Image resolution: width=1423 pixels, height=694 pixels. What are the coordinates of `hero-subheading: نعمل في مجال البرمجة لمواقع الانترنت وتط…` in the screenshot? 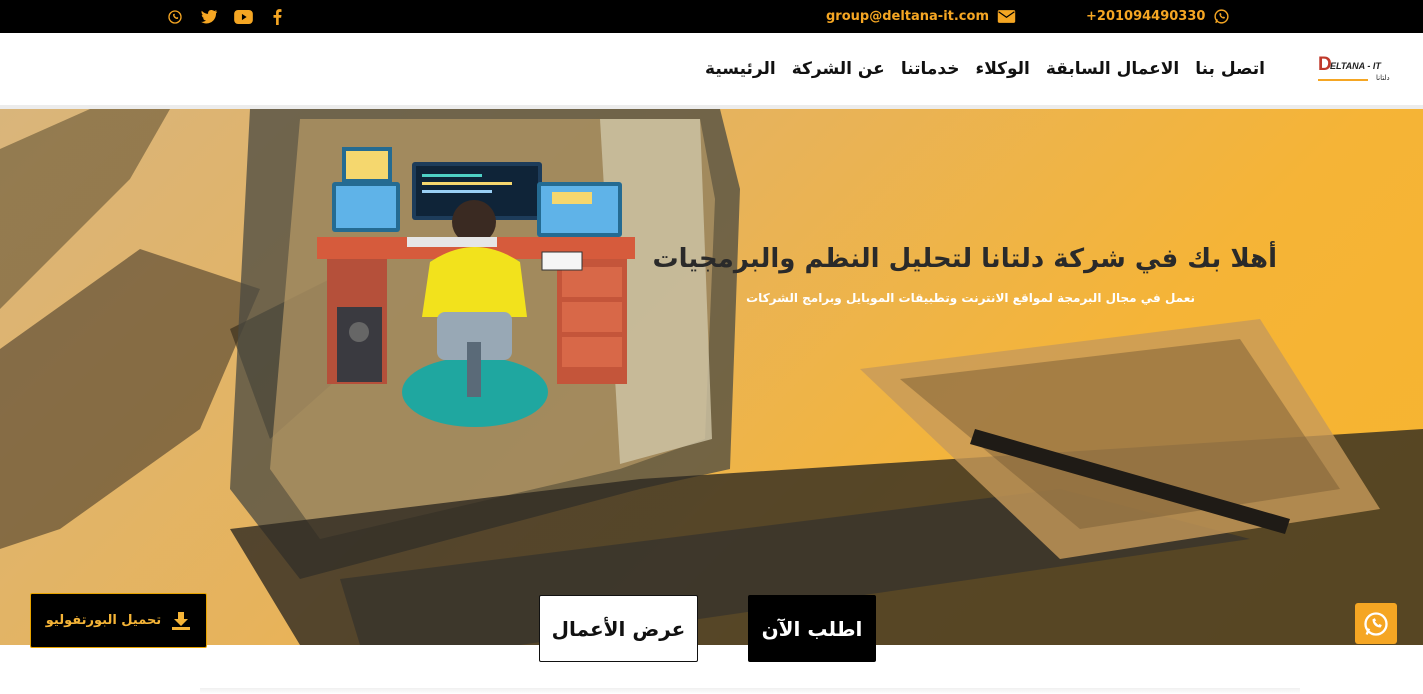 It's located at (970, 298).